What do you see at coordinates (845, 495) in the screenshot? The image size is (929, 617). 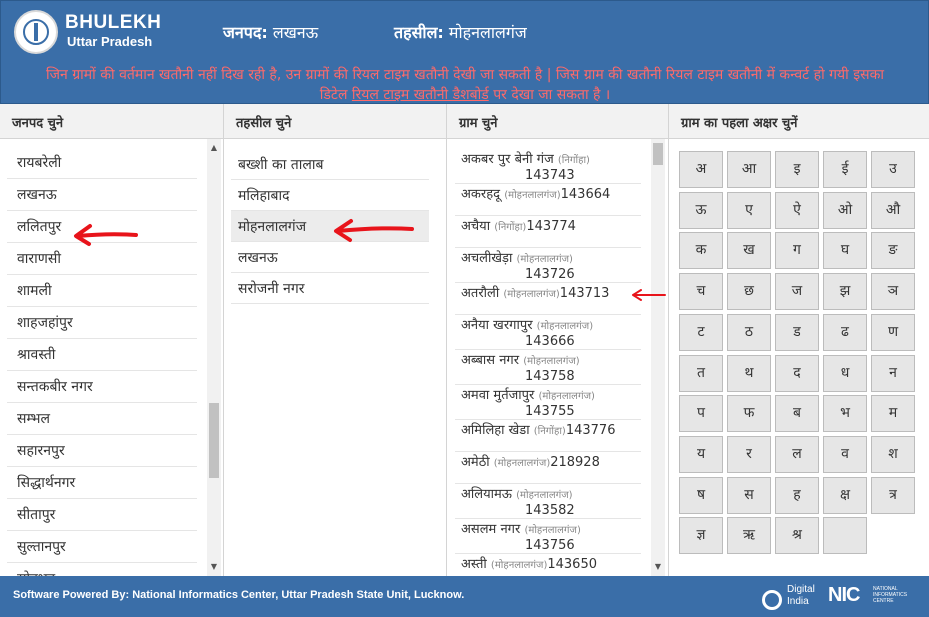 I see `letter-button: क्ष` at bounding box center [845, 495].